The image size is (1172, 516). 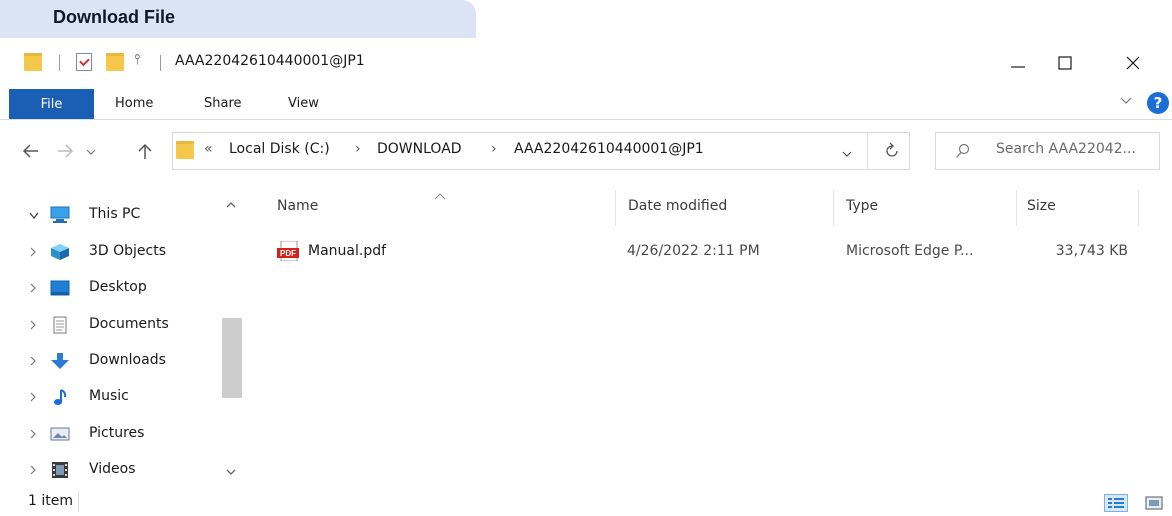 I want to click on scroll-up-button, so click(x=231, y=206).